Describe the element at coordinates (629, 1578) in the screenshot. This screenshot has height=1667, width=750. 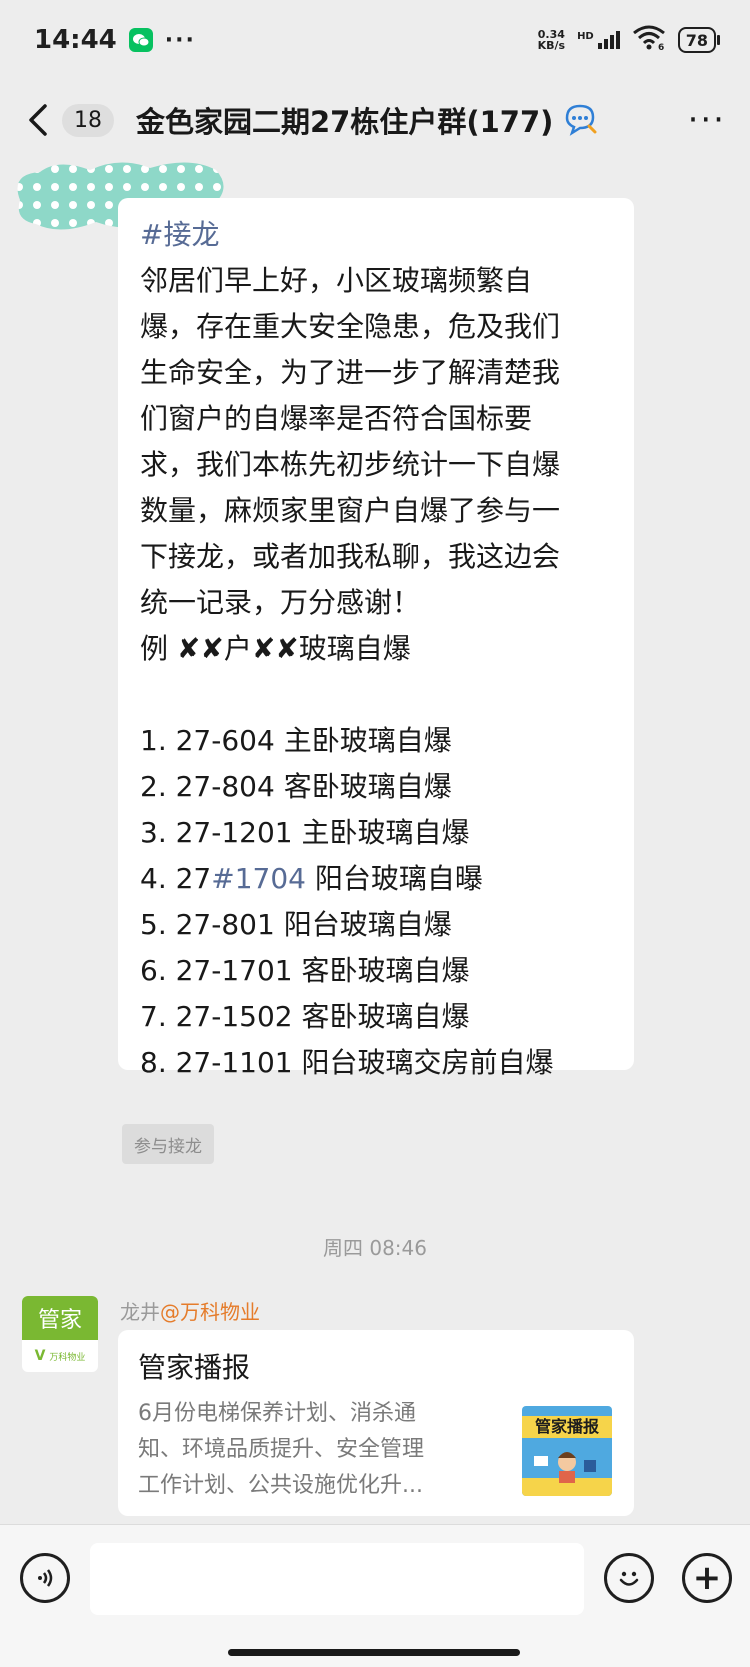
I see `emoji-icon` at that location.